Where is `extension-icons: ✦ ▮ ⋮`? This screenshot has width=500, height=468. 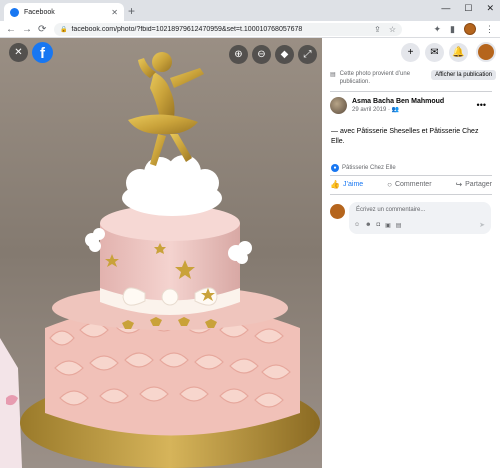
extension-icons: ✦ ▮ ⋮ is located at coordinates (464, 29).